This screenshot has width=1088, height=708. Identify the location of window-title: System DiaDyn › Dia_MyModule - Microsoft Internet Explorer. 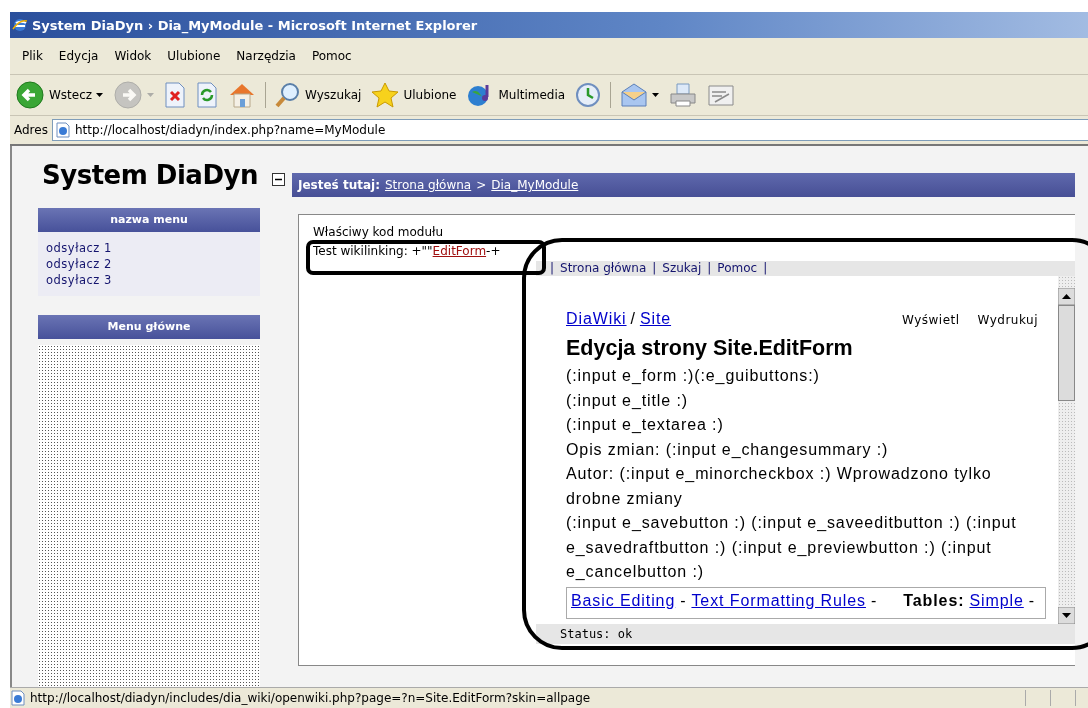
(255, 25).